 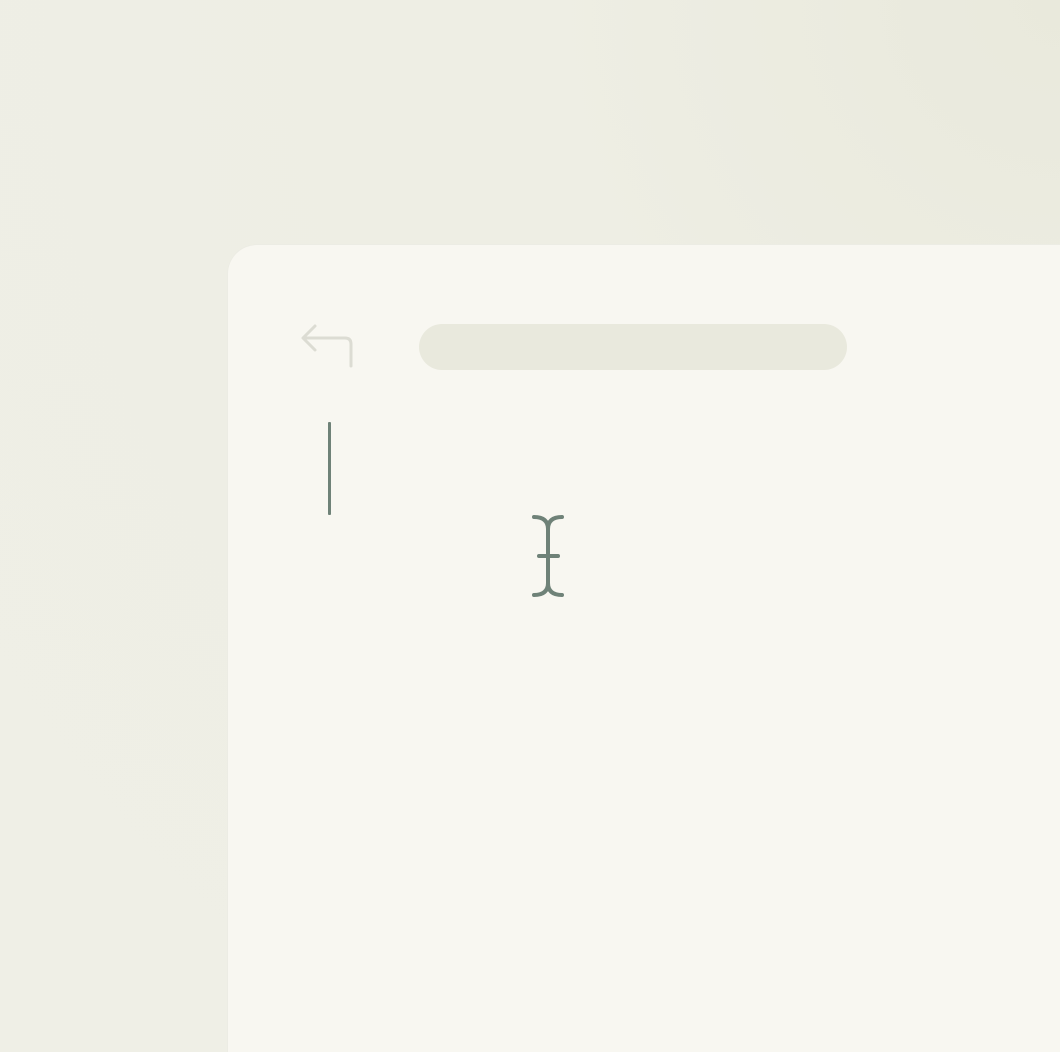 I want to click on back-button, so click(x=328, y=345).